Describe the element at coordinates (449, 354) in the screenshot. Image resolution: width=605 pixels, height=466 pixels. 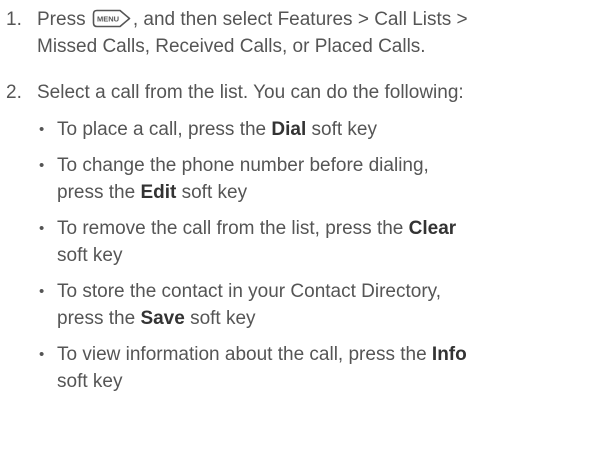
I see `soft-key-name: Info` at that location.